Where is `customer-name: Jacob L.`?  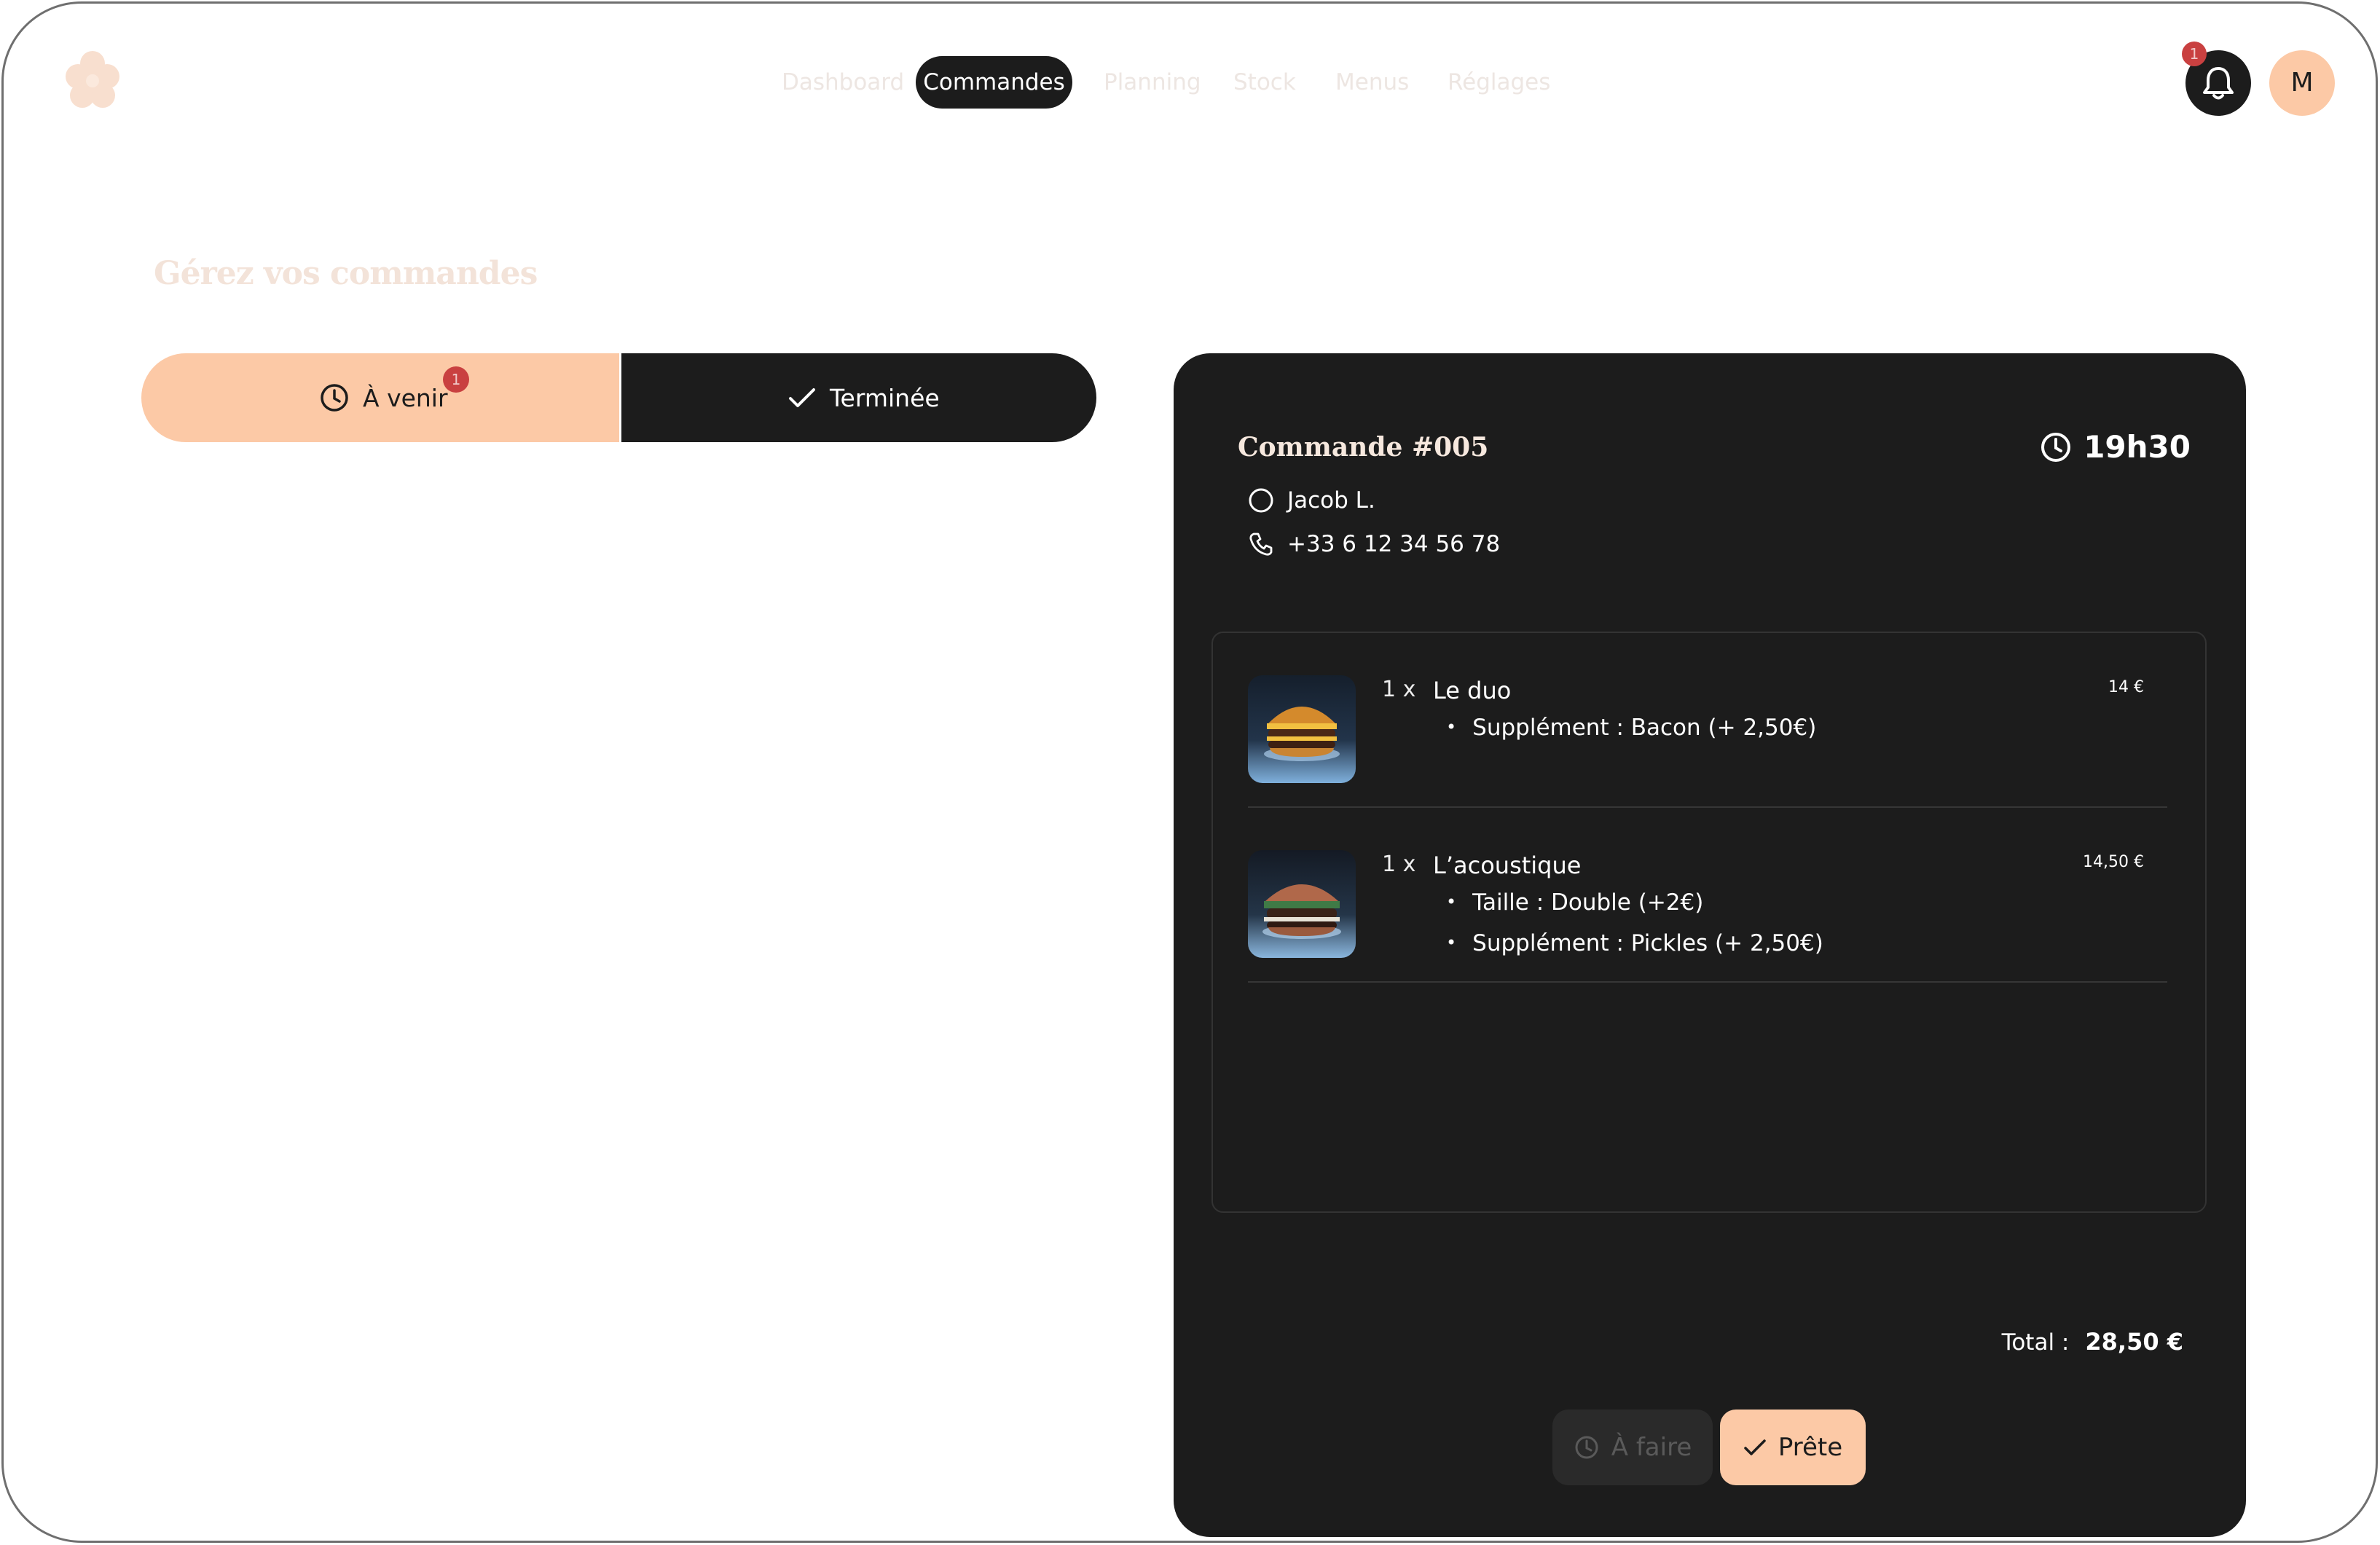
customer-name: Jacob L. is located at coordinates (1331, 500).